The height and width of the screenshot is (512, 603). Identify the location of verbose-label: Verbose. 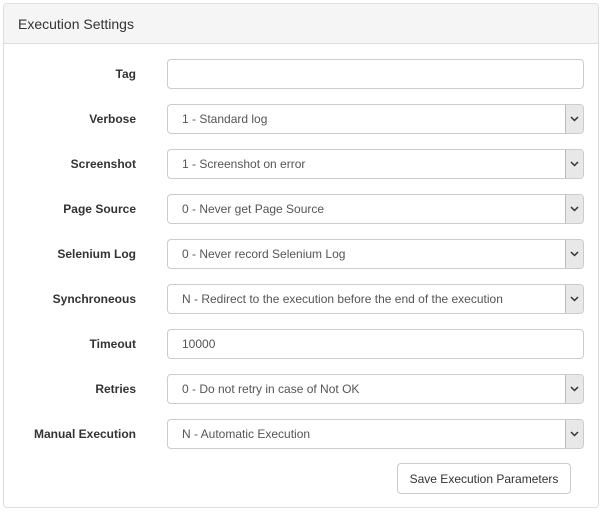
(112, 119).